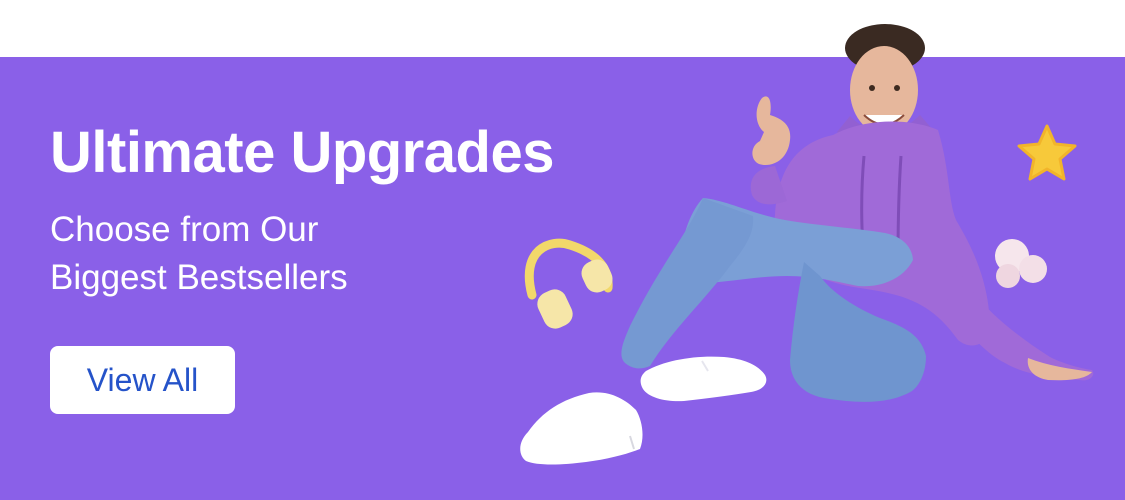 The height and width of the screenshot is (500, 1125). I want to click on cloud-icon, so click(1021, 263).